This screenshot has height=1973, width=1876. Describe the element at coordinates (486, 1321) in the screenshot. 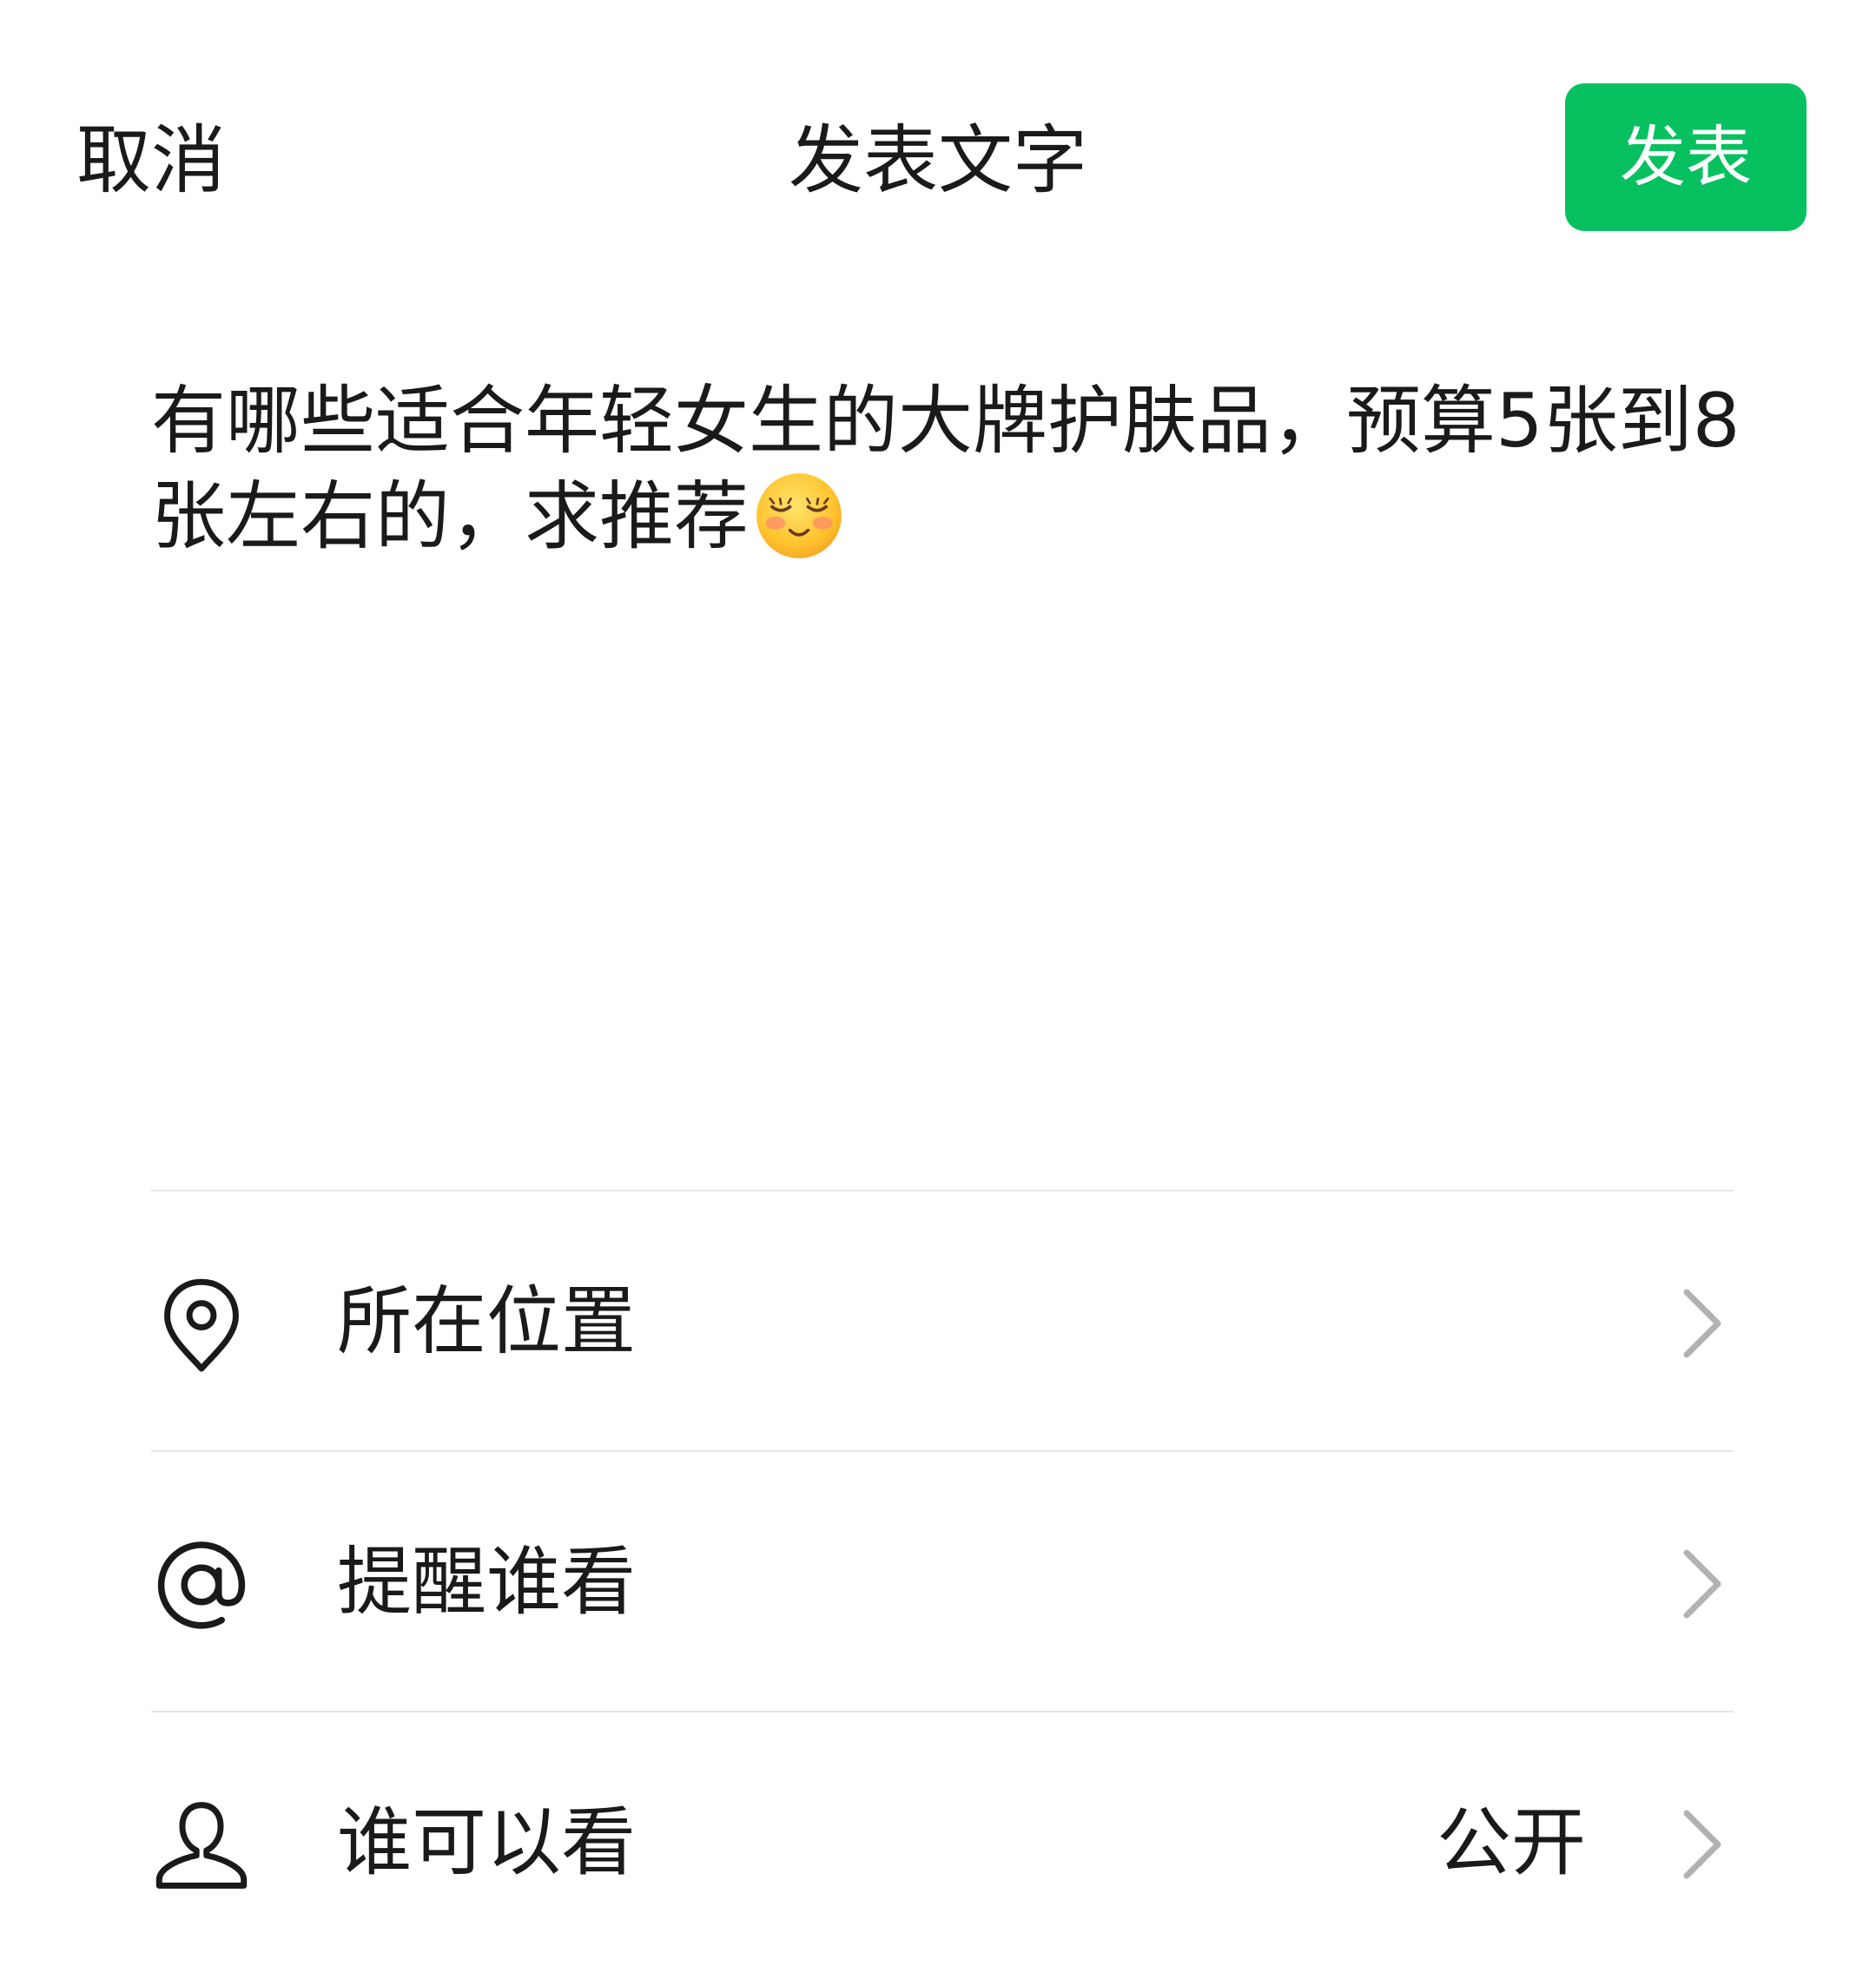

I see `option-label: 所在位置` at that location.